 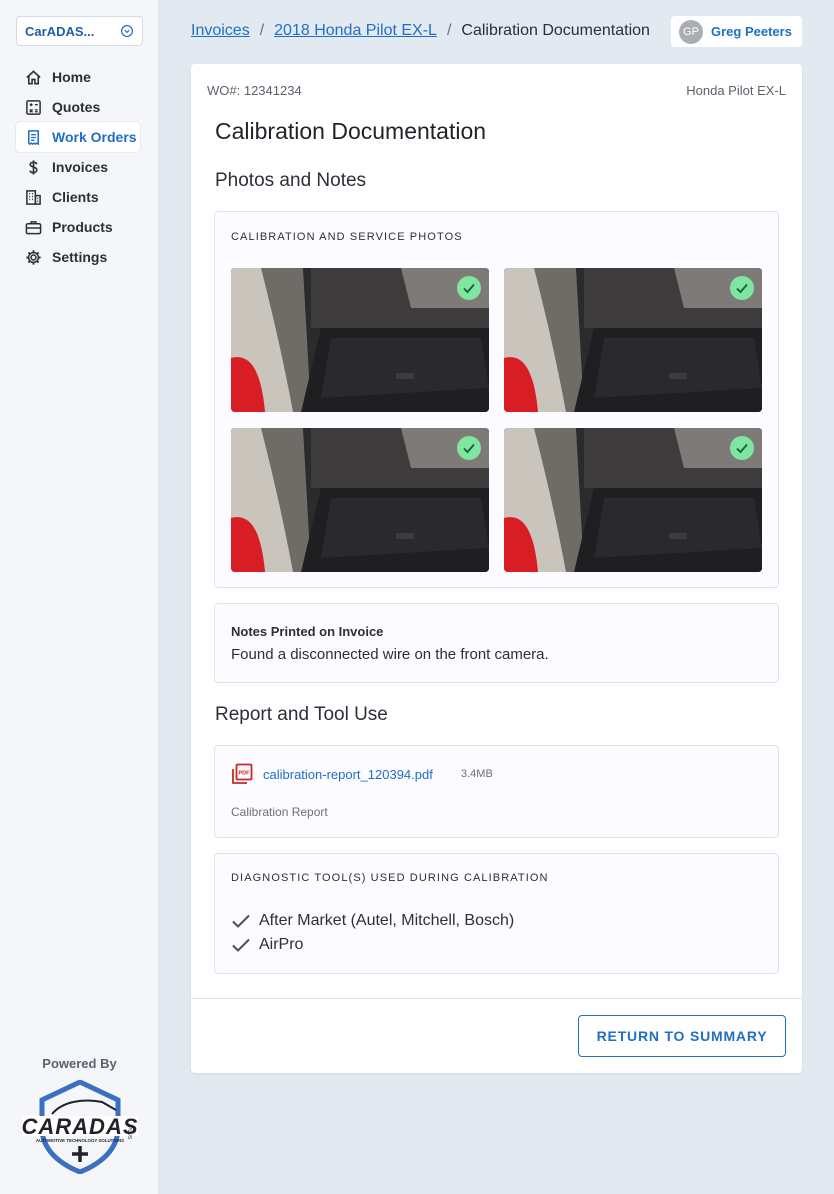 I want to click on receipt-icon, so click(x=33, y=137).